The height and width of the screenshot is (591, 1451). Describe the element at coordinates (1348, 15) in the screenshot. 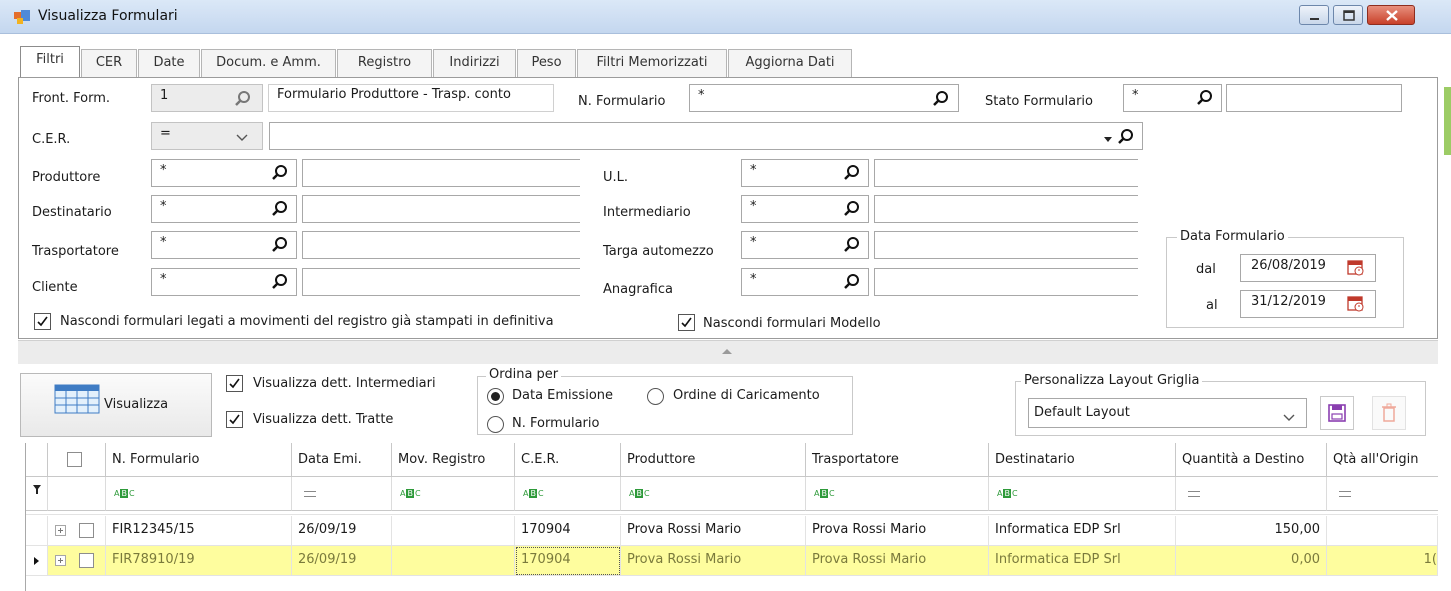

I see `maximize-button` at that location.